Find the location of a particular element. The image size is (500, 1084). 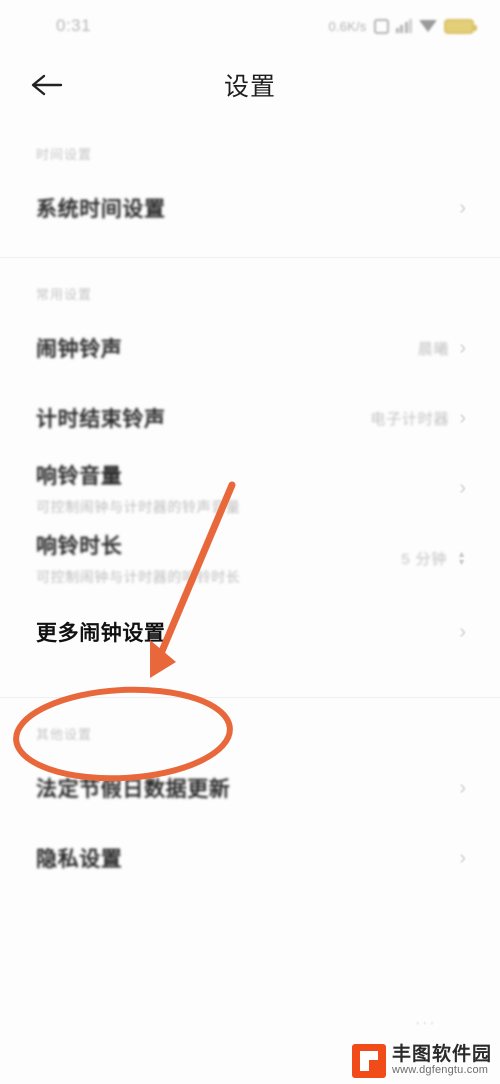

row-title: 更多闹钟设置 is located at coordinates (101, 633).